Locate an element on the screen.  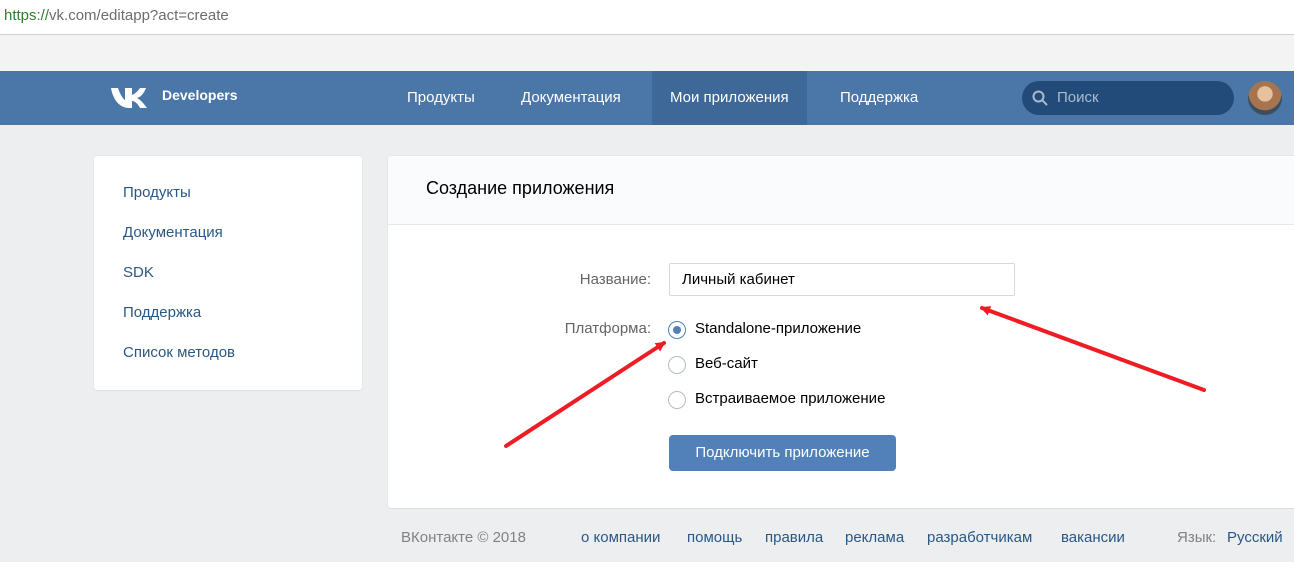
footer-language-label: Язык: is located at coordinates (1197, 537).